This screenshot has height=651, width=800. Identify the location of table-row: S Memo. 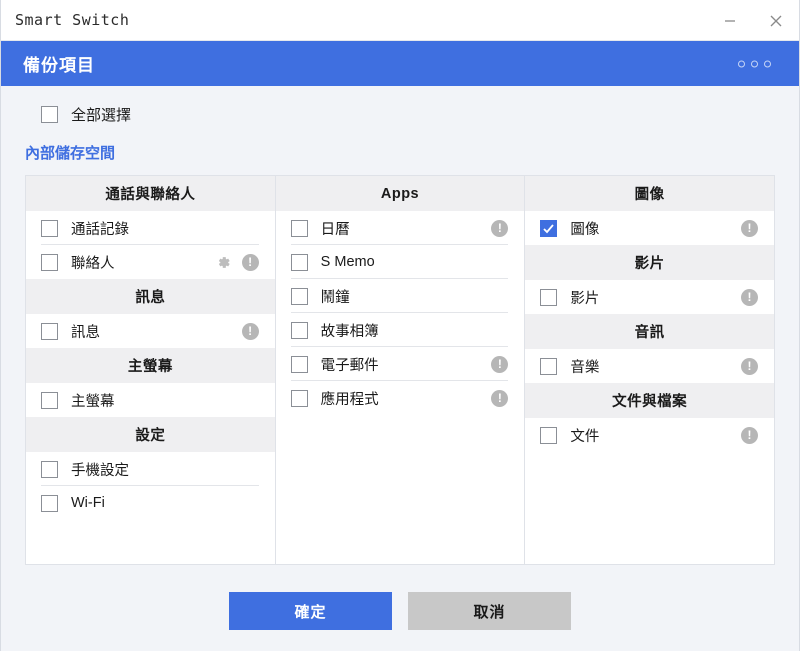
(400, 262).